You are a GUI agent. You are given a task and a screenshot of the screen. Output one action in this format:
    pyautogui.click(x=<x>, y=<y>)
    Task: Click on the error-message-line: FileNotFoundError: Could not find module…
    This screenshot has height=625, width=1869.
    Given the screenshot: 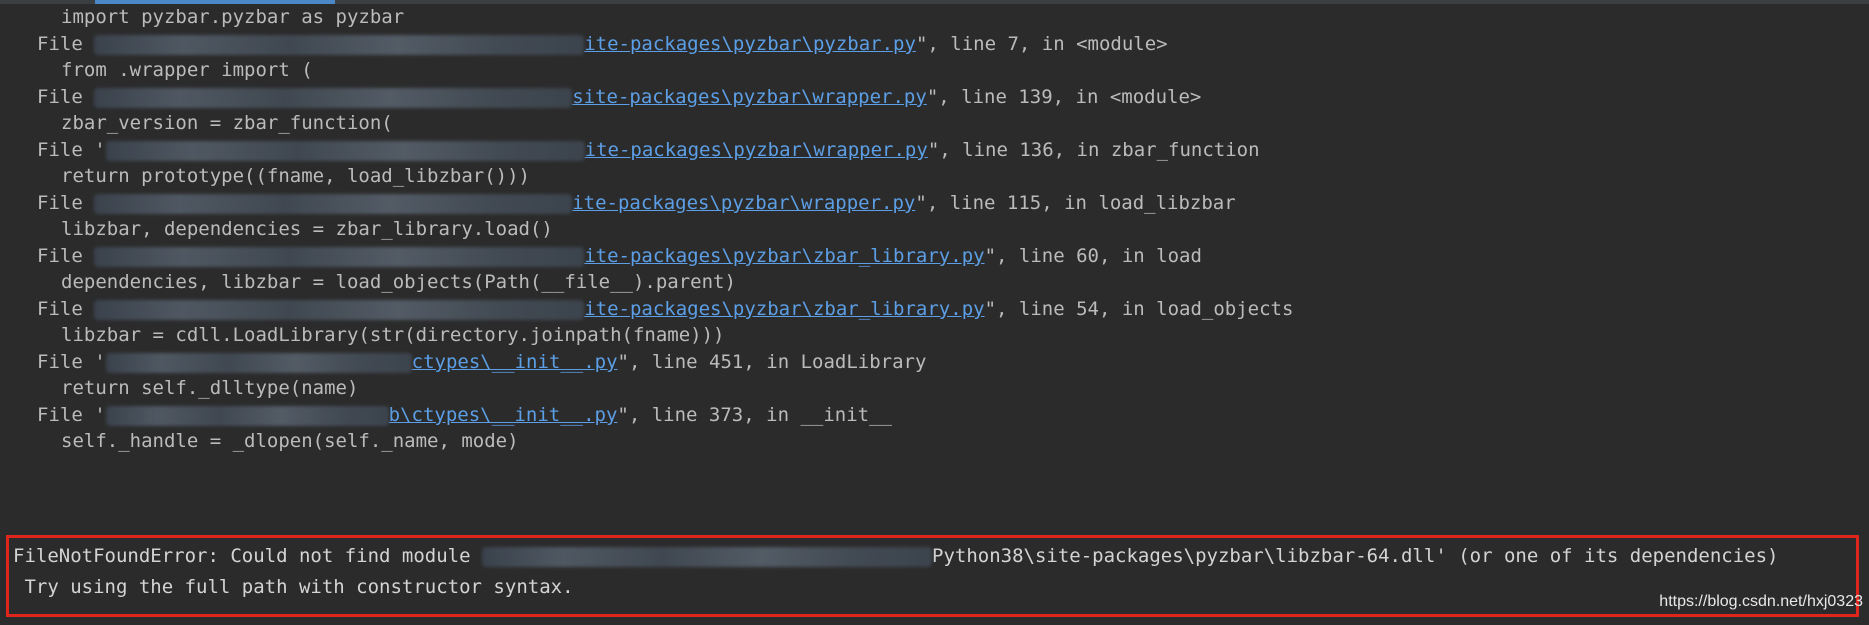 What is the action you would take?
    pyautogui.click(x=896, y=556)
    